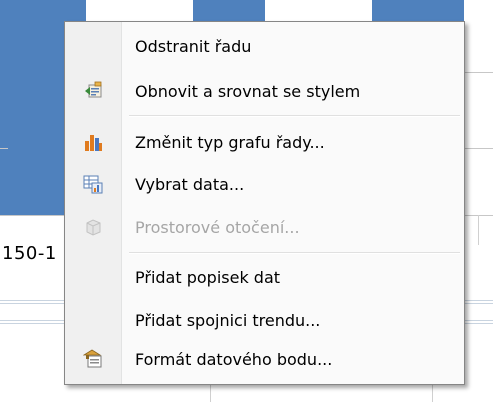 Image resolution: width=493 pixels, height=402 pixels. Describe the element at coordinates (193, 46) in the screenshot. I see `menu-item-label: Odstranit řadu` at that location.